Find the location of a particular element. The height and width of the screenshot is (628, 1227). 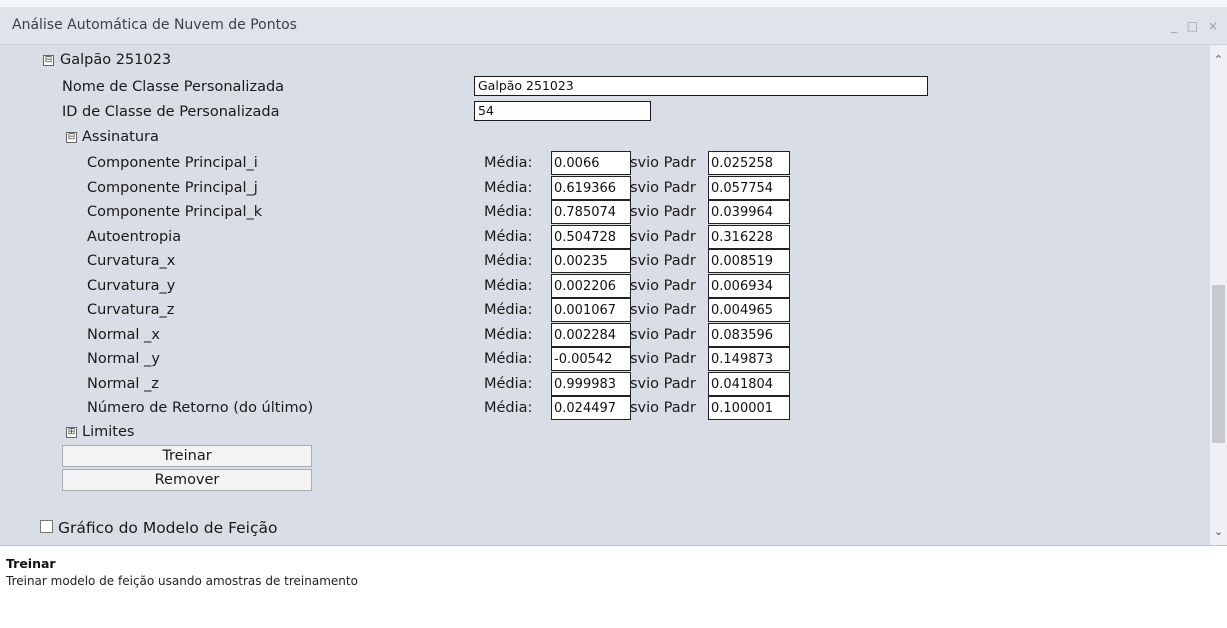

signature-row-label: Normal _x is located at coordinates (123, 334).